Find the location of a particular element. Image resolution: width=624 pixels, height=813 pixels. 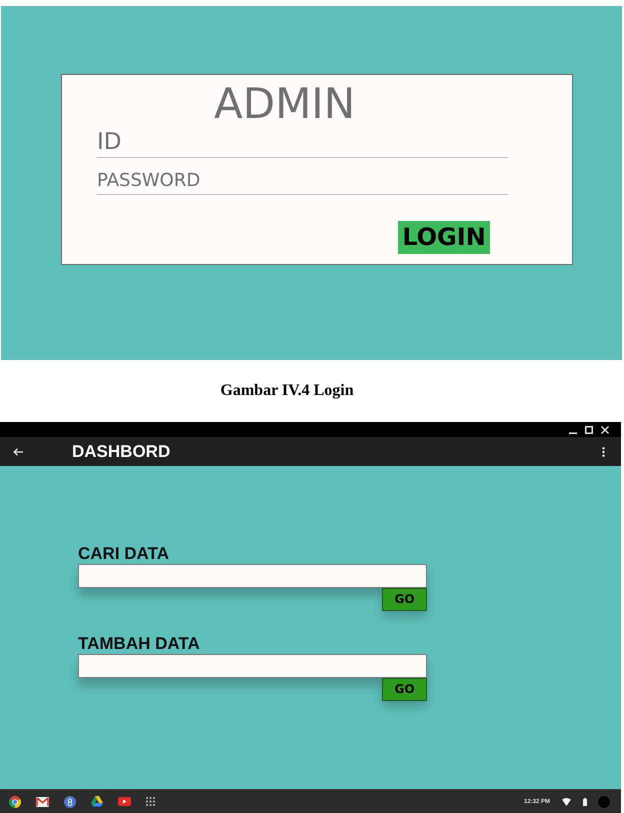

field-label: CARI DATA is located at coordinates (123, 554).